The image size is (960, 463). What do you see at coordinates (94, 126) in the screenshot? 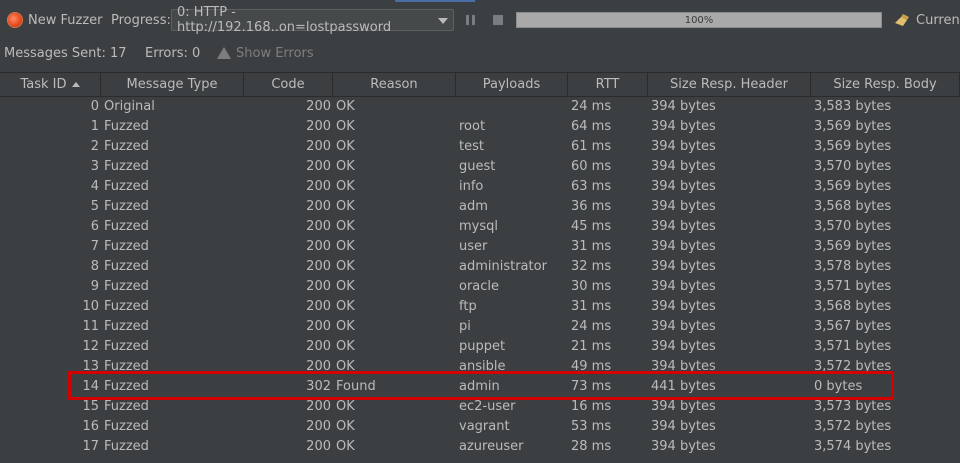
I see `cell-task-id: 1` at bounding box center [94, 126].